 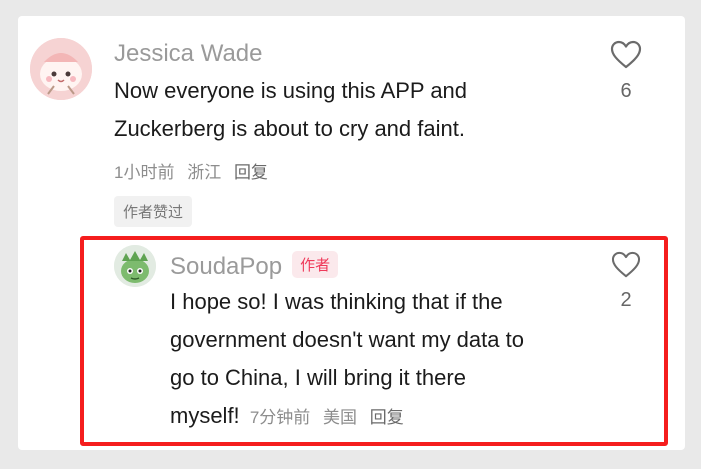 What do you see at coordinates (153, 211) in the screenshot?
I see `author-liked-tag: 作者赞过` at bounding box center [153, 211].